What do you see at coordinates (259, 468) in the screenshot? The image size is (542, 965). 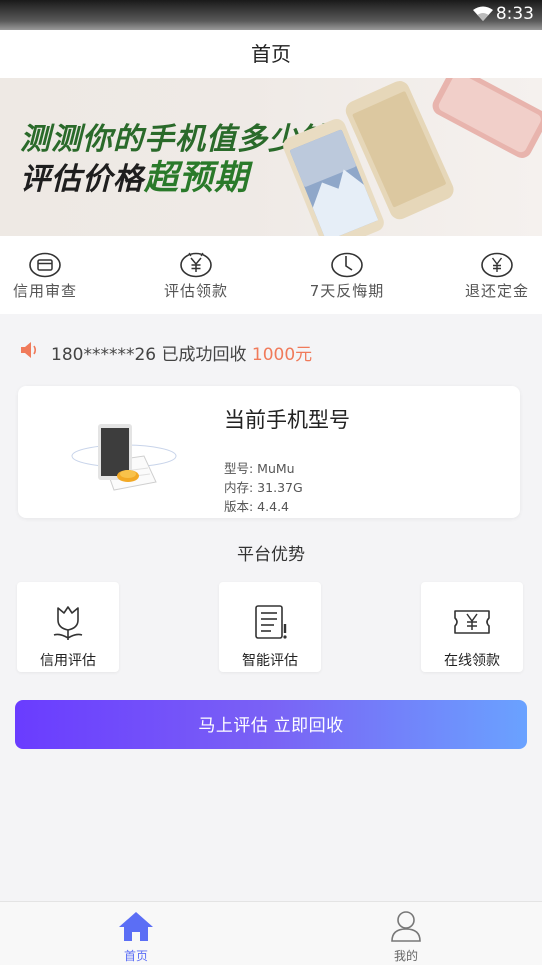 I see `phone-model: 型号: MuMu` at bounding box center [259, 468].